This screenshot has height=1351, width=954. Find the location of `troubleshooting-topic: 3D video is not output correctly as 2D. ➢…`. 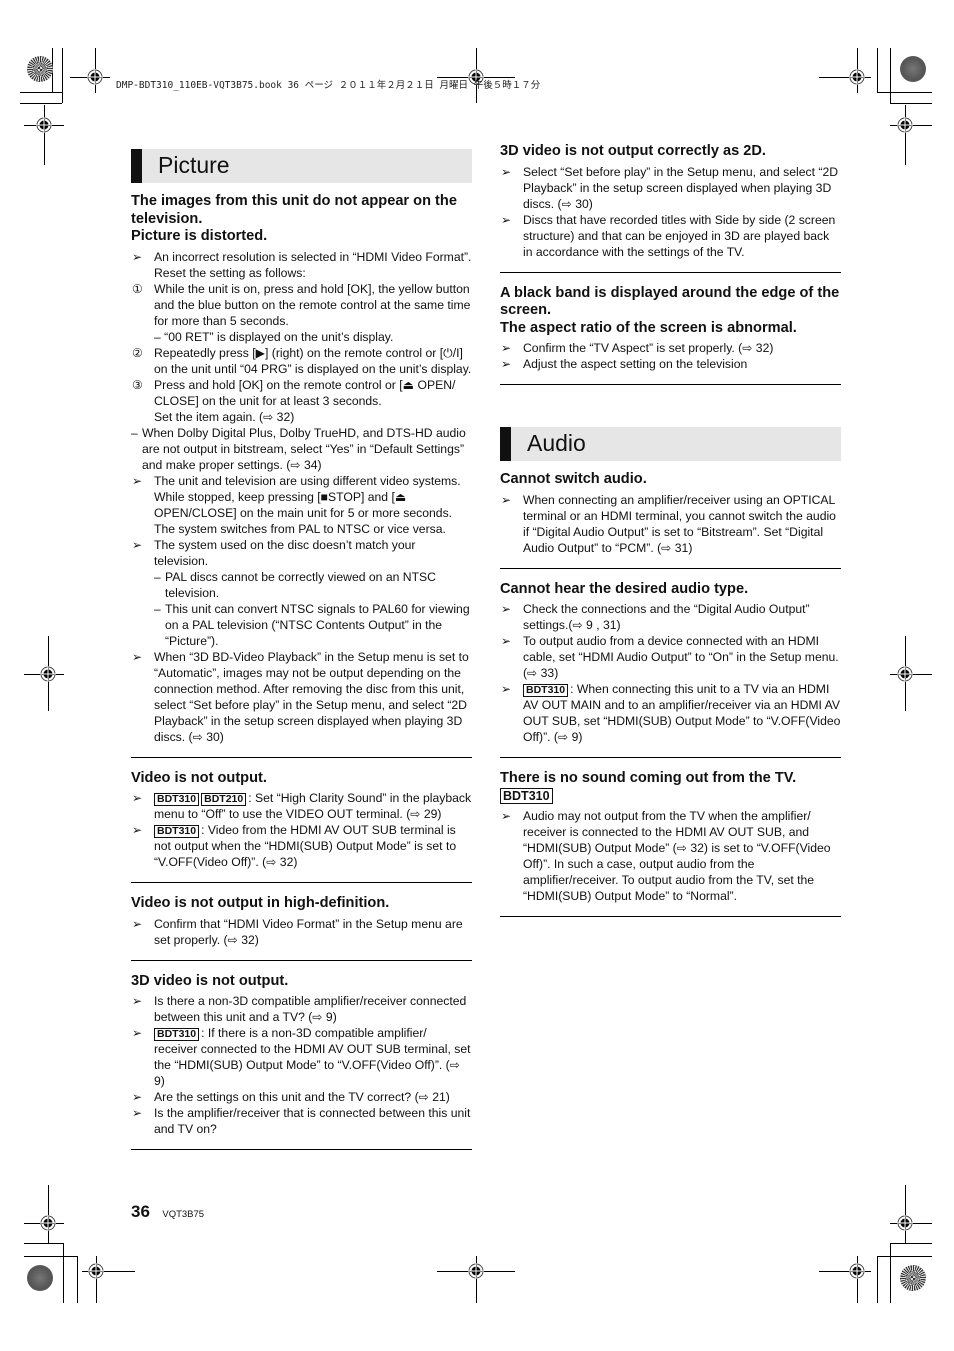

troubleshooting-topic: 3D video is not output correctly as 2D. ➢… is located at coordinates (670, 208).